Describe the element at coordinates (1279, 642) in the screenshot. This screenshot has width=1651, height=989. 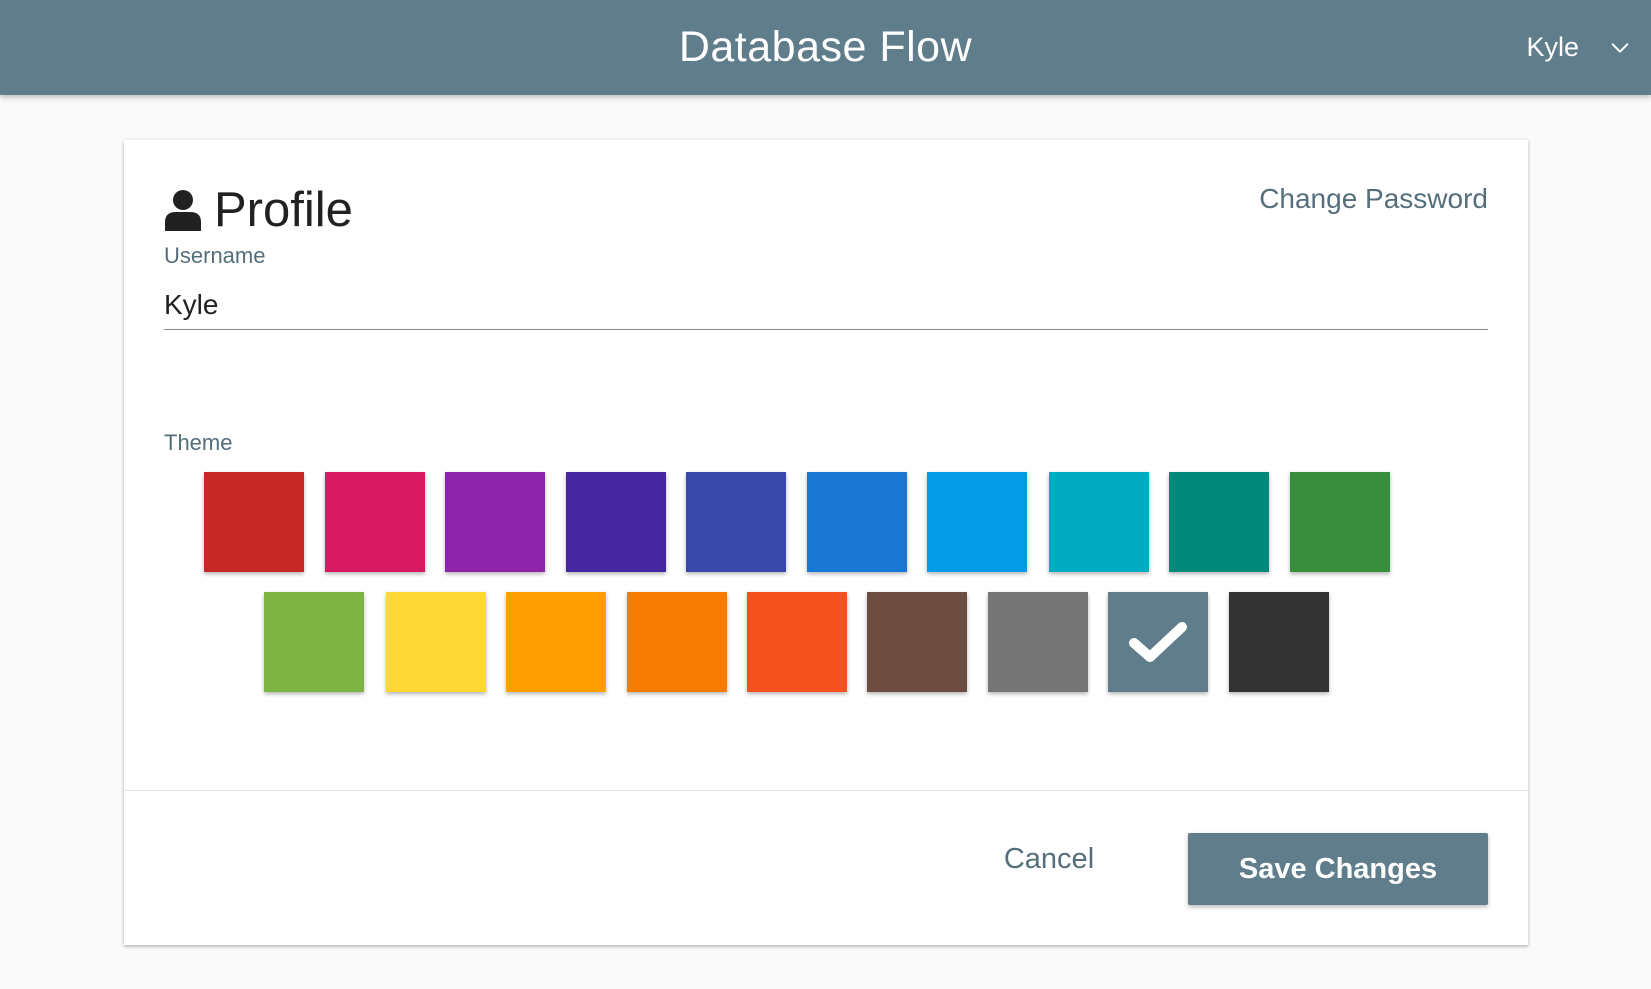
I see `theme-swatch-black` at that location.